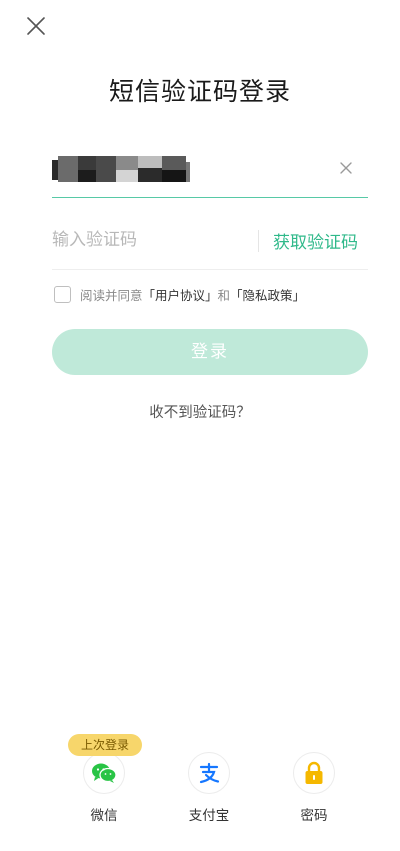  I want to click on password-login-option: 密码, so click(314, 788).